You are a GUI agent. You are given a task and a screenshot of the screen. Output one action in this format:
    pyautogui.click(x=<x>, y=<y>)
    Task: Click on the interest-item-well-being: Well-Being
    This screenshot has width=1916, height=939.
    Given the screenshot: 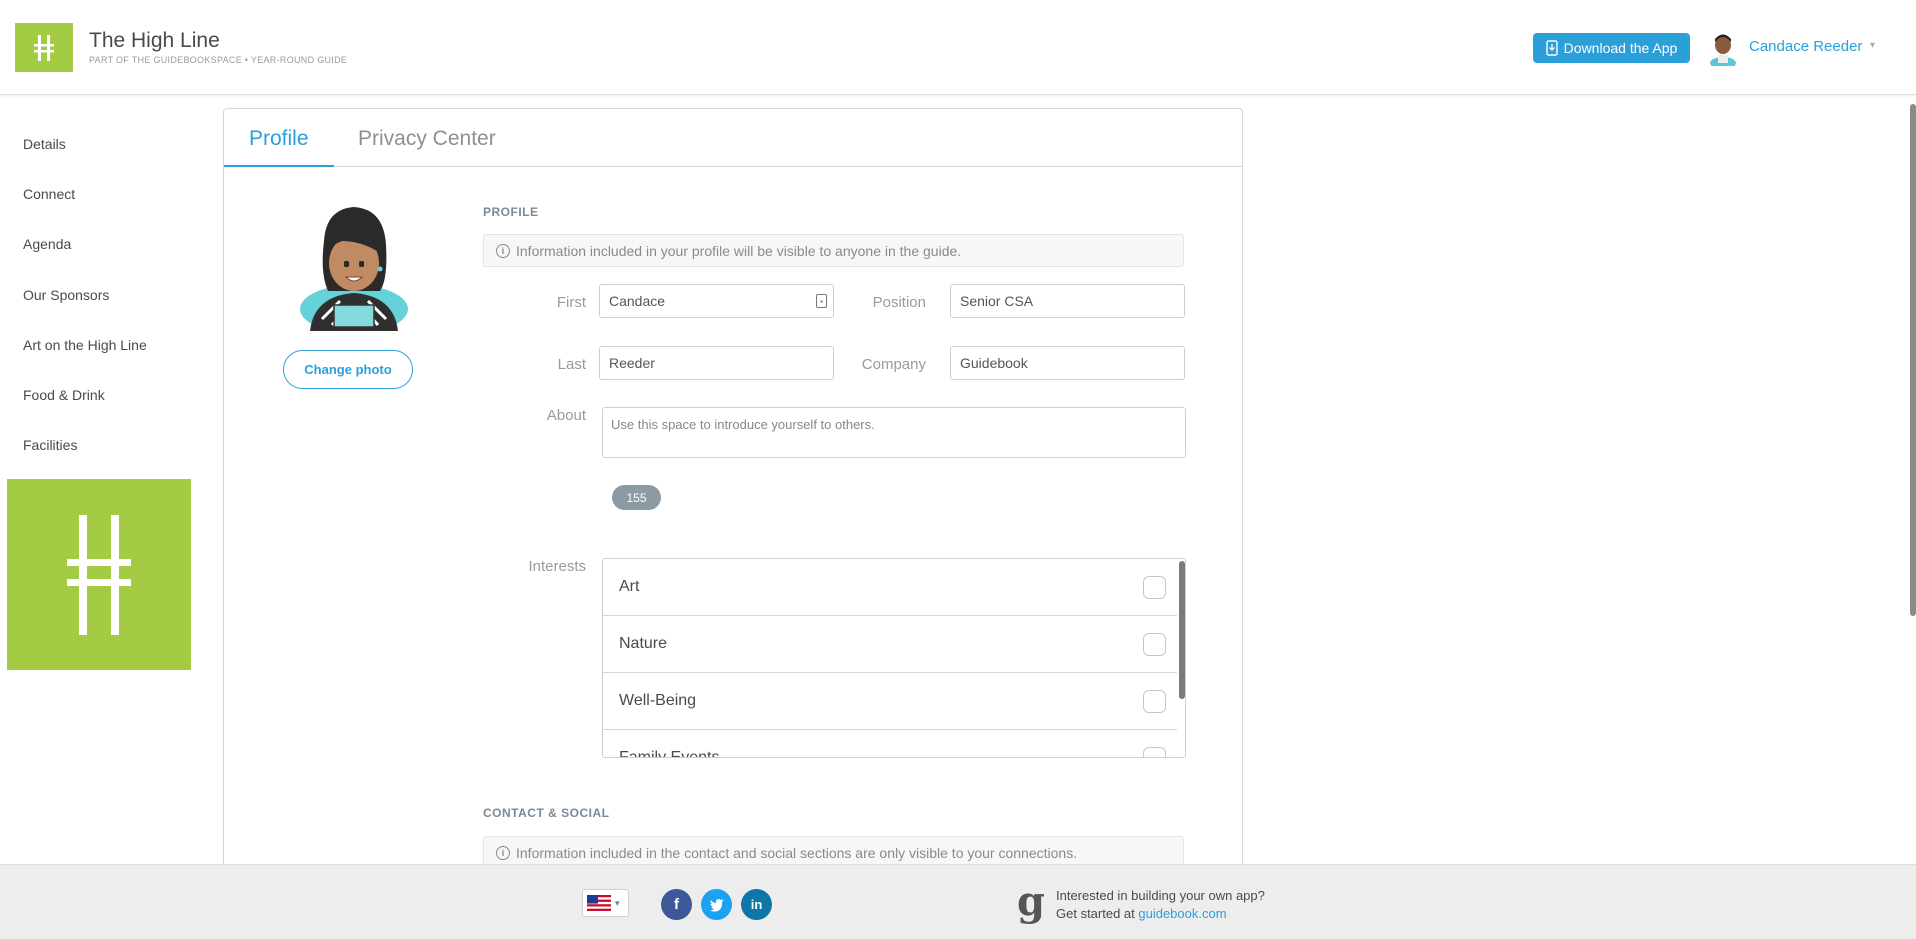 What is the action you would take?
    pyautogui.click(x=890, y=701)
    